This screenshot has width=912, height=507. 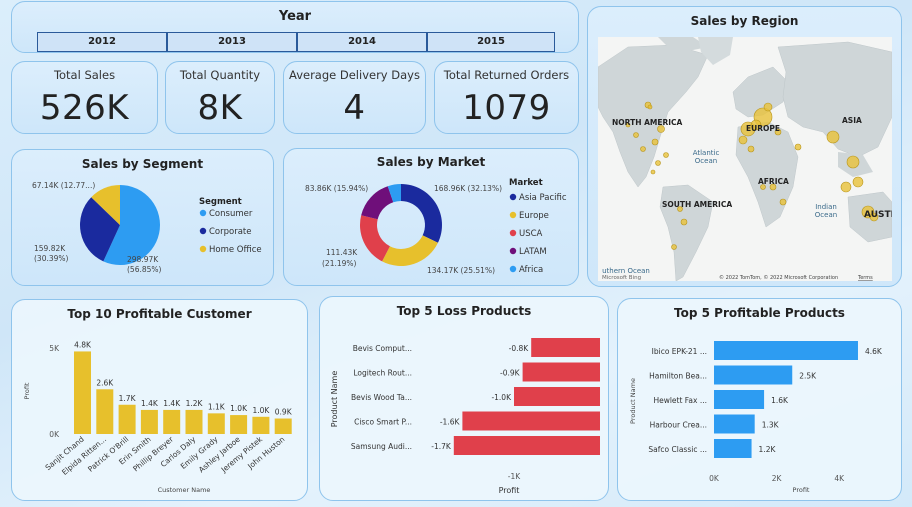 What do you see at coordinates (230, 232) in the screenshot?
I see `legend-item: Corporate` at bounding box center [230, 232].